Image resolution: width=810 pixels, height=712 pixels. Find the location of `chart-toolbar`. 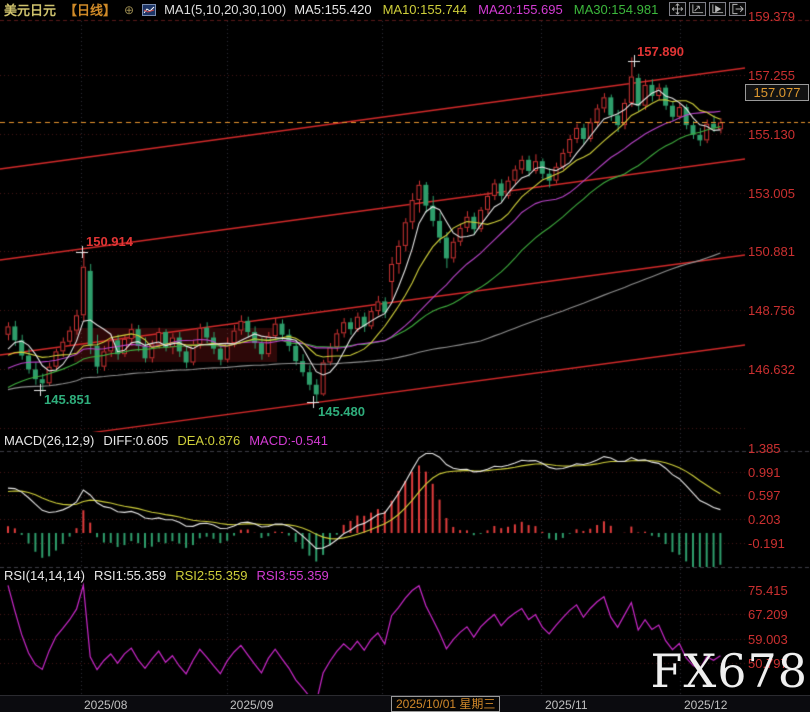

chart-toolbar is located at coordinates (707, 9).